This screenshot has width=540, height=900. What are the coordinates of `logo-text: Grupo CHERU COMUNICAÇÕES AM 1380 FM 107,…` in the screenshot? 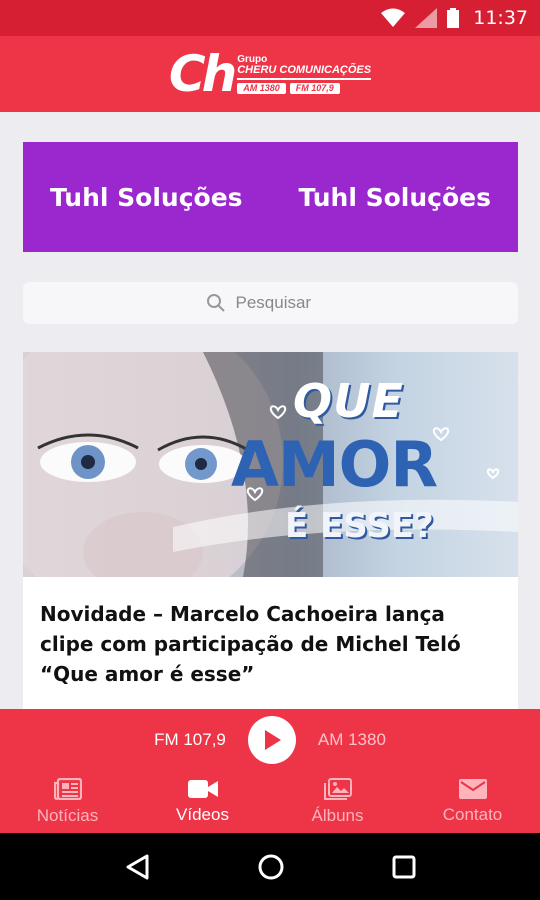 It's located at (304, 73).